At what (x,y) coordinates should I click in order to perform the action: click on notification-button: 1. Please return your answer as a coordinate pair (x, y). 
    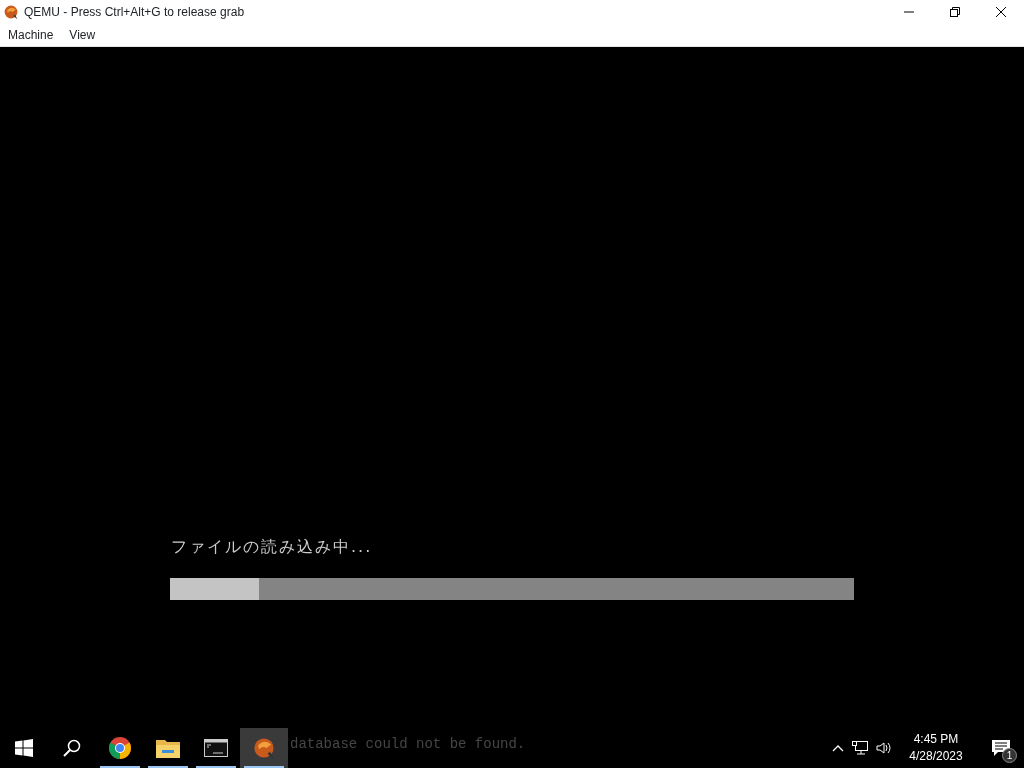
    Looking at the image, I should click on (1002, 748).